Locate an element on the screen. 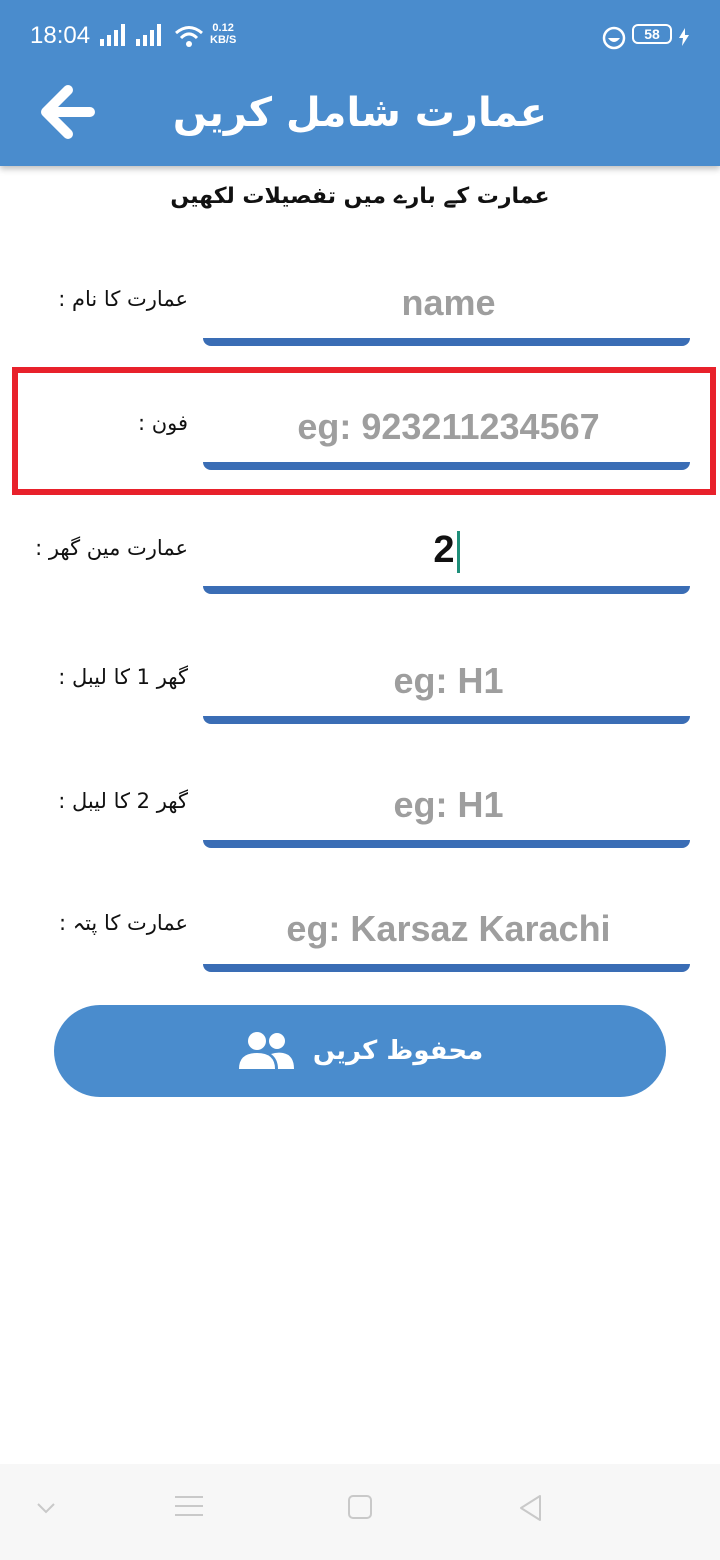 This screenshot has width=720, height=1560. people-icon is located at coordinates (266, 1050).